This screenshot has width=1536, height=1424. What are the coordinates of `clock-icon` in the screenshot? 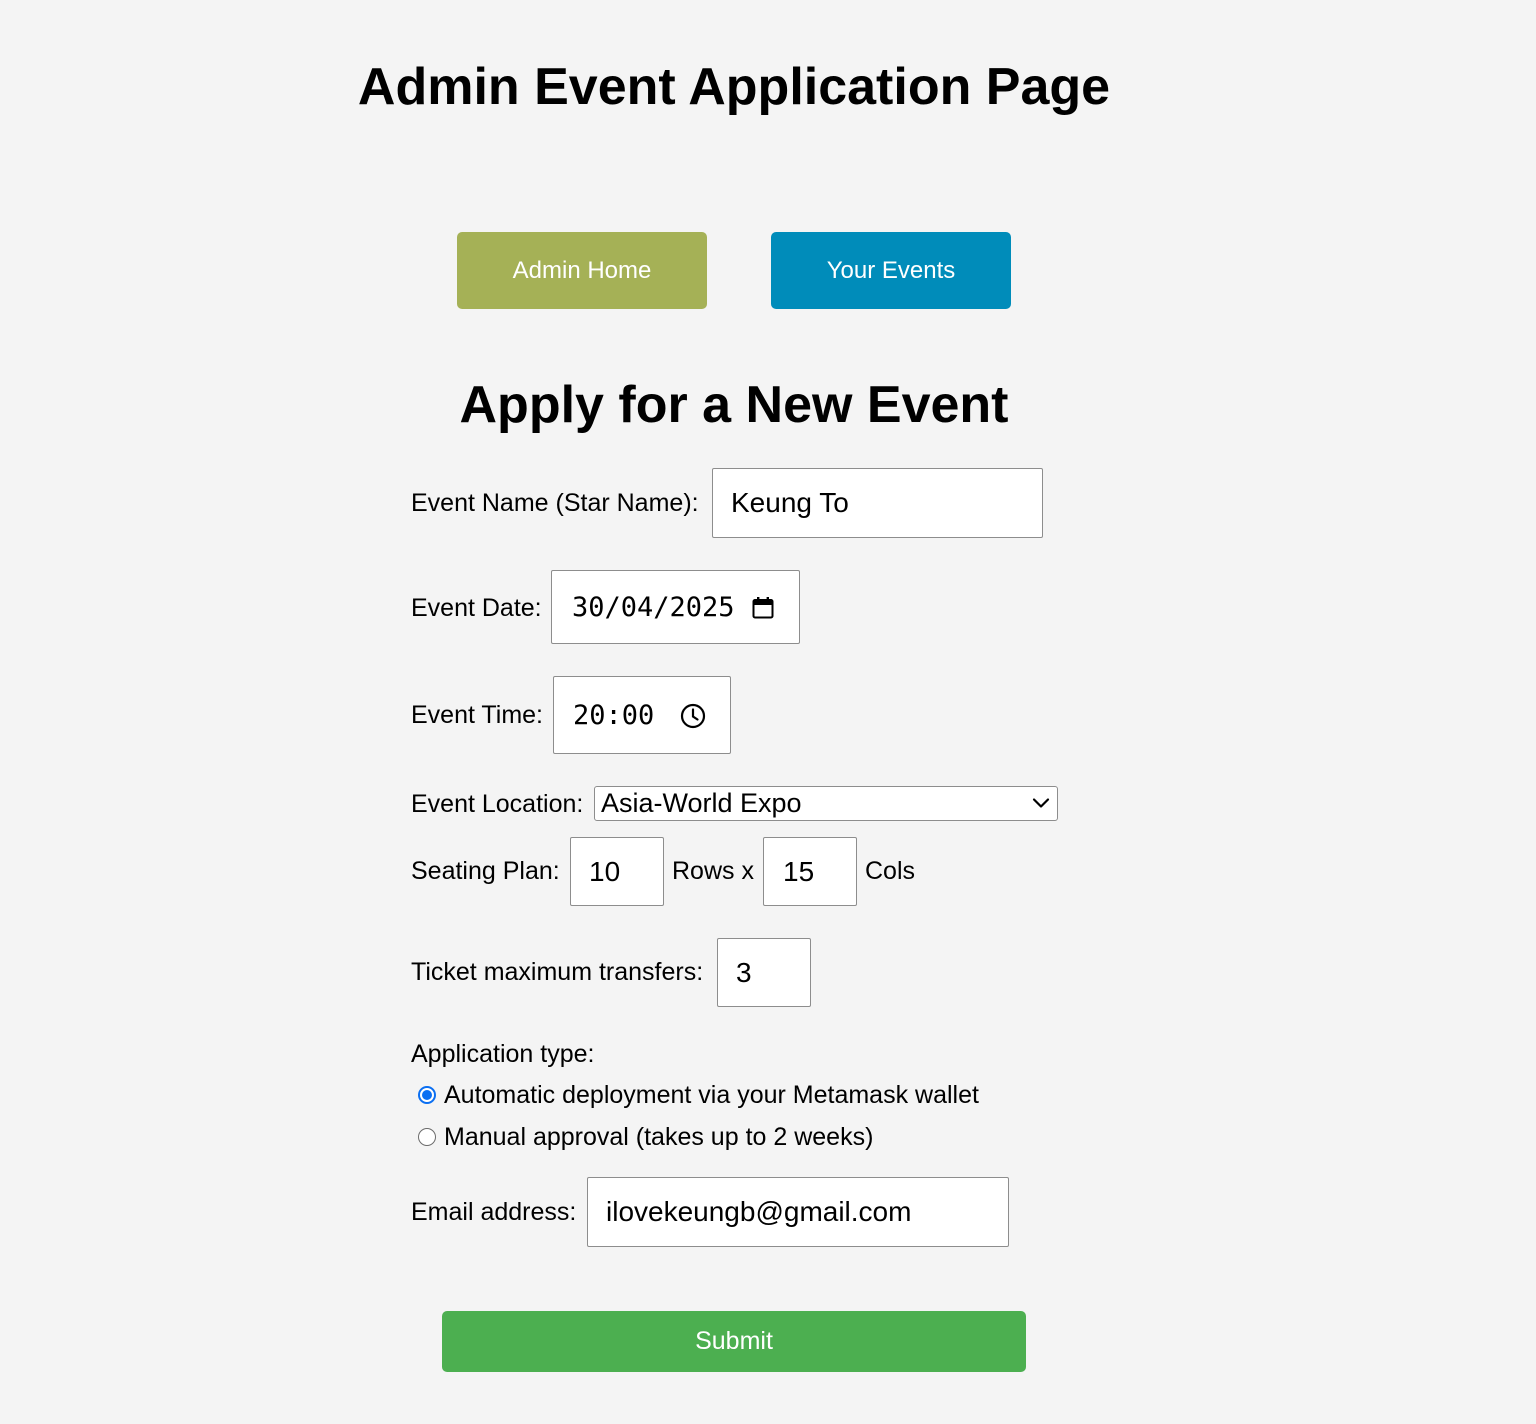 It's located at (693, 718).